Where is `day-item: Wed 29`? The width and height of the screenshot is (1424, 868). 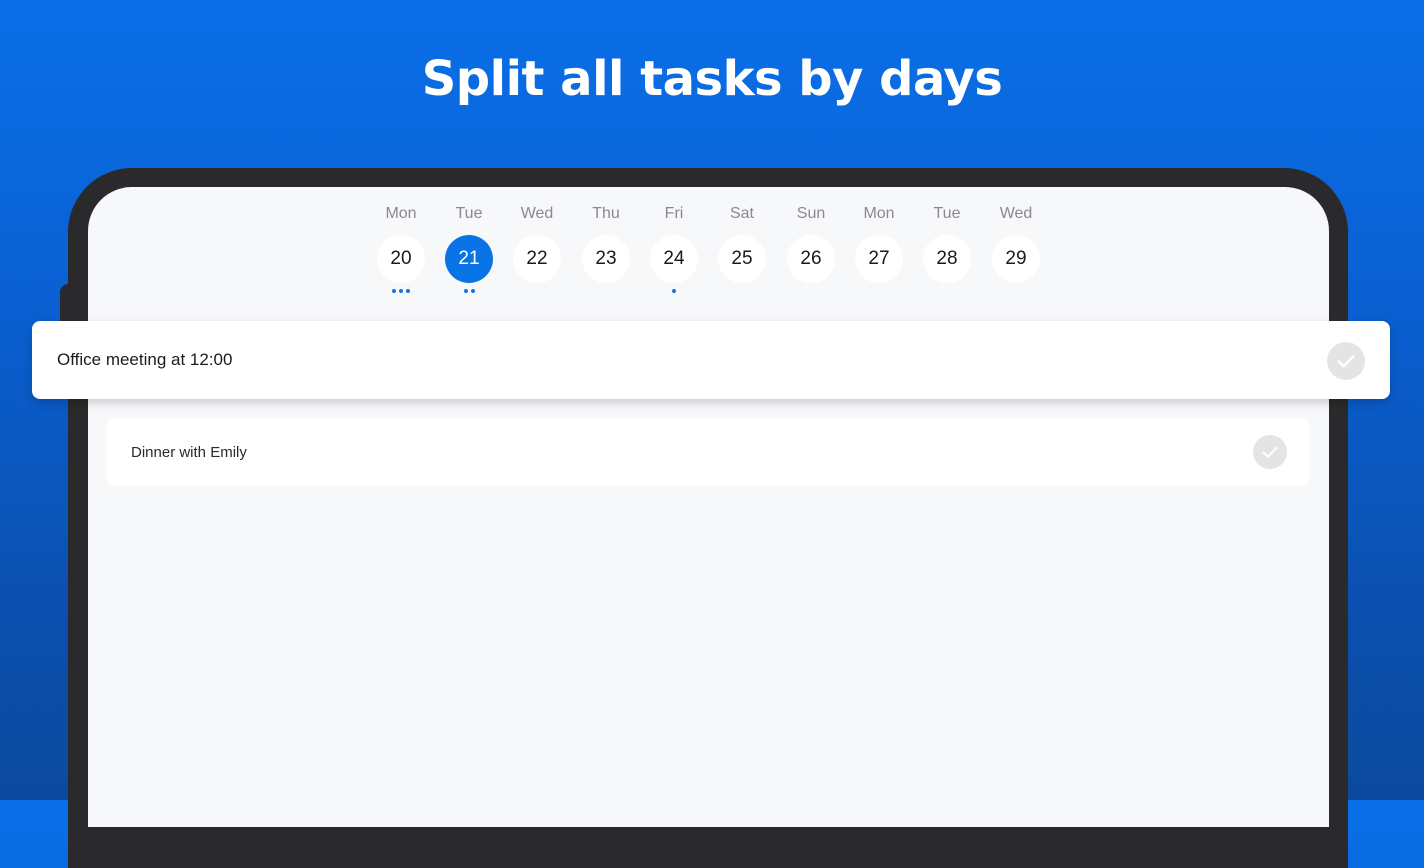
day-item: Wed 29 is located at coordinates (1016, 247).